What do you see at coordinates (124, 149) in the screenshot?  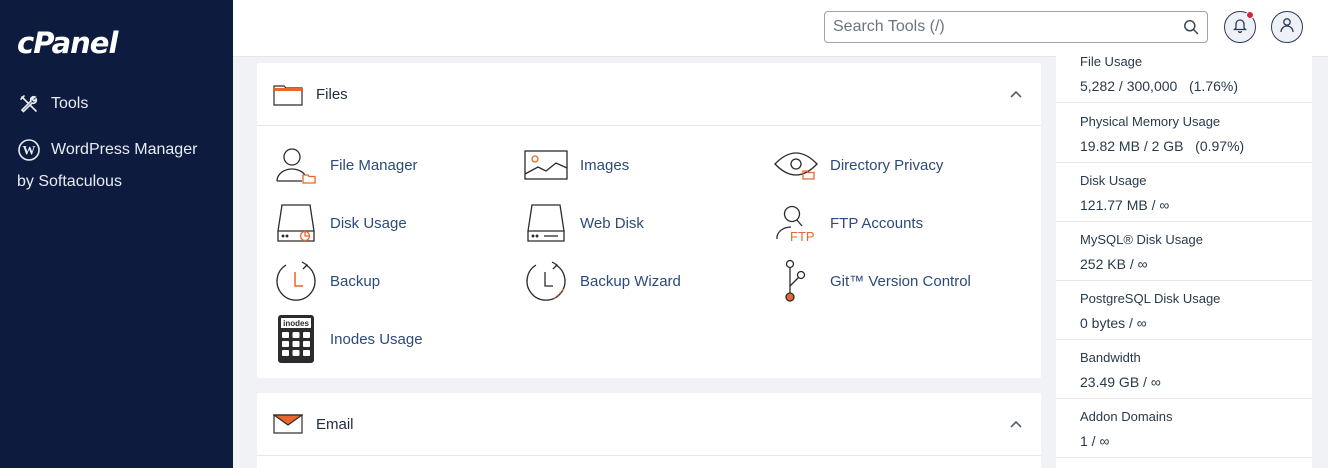 I see `sidebar-item-label: WordPress Manager` at bounding box center [124, 149].